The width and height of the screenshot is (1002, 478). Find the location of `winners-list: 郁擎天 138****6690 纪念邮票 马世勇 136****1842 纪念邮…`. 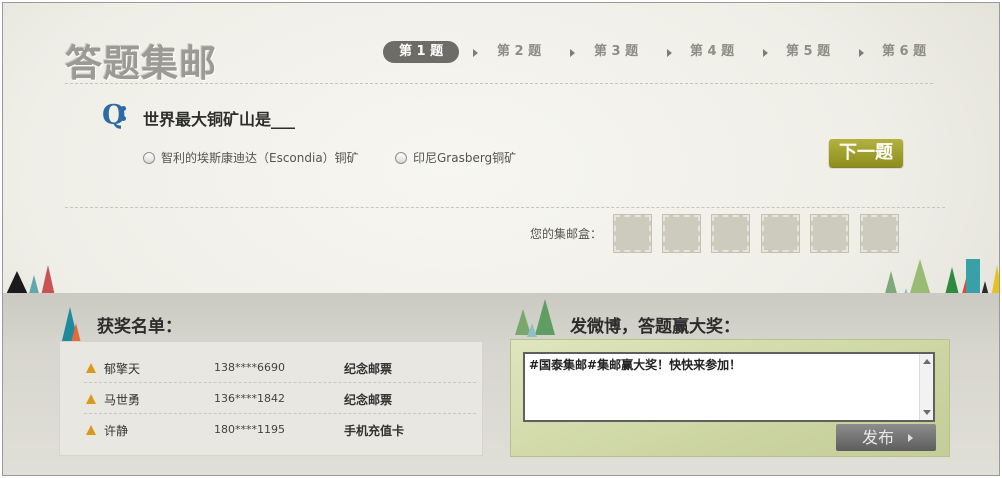

winners-list: 郁擎天 138****6690 纪念邮票 马世勇 136****1842 纪念邮… is located at coordinates (271, 398).